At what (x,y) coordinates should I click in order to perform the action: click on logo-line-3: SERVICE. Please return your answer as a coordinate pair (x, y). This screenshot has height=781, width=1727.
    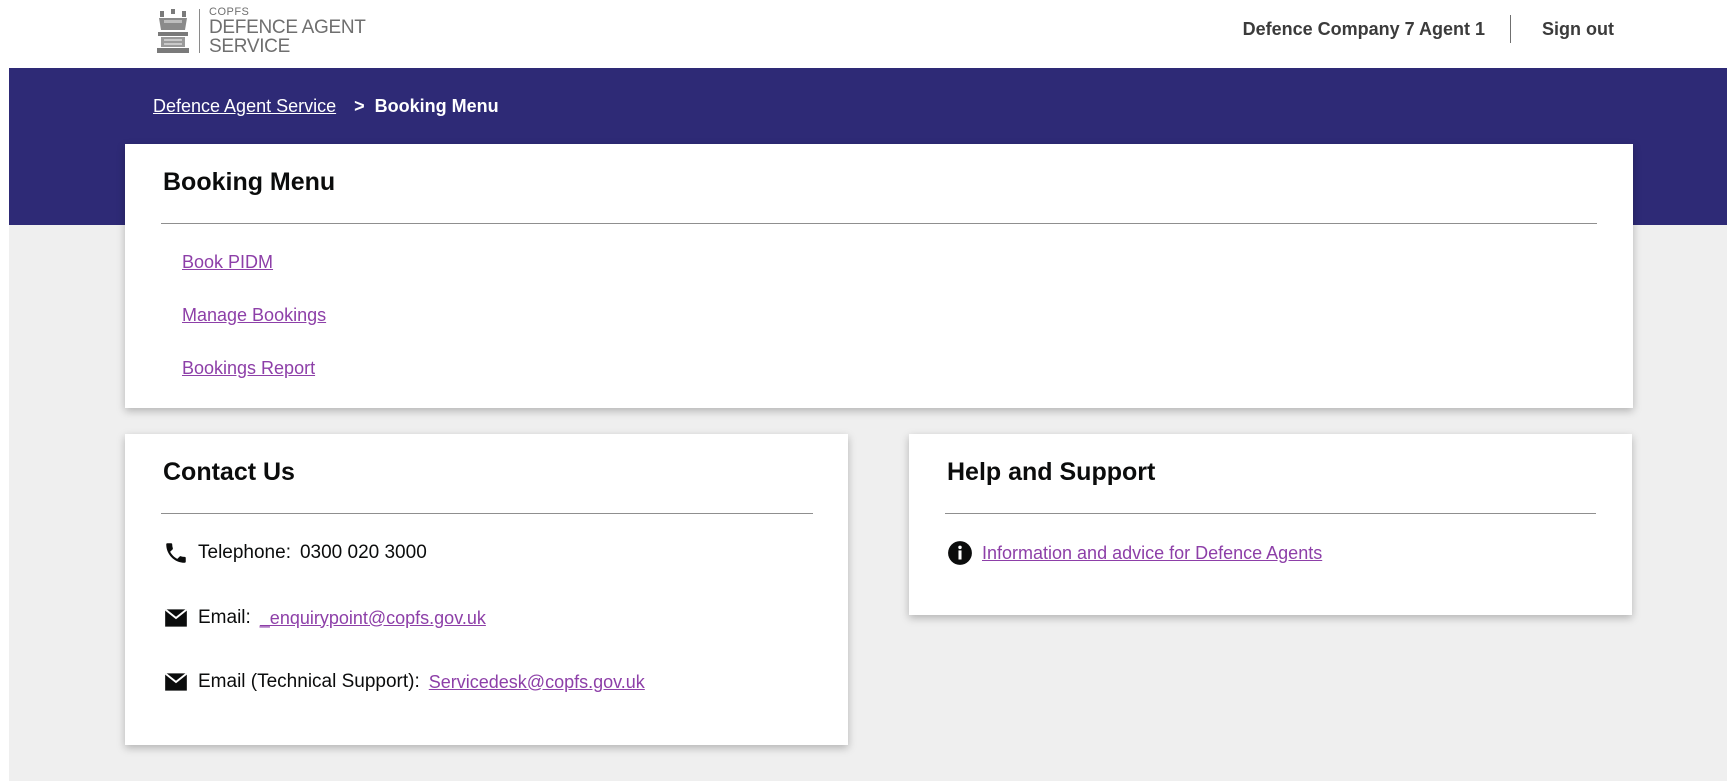
    Looking at the image, I should click on (249, 46).